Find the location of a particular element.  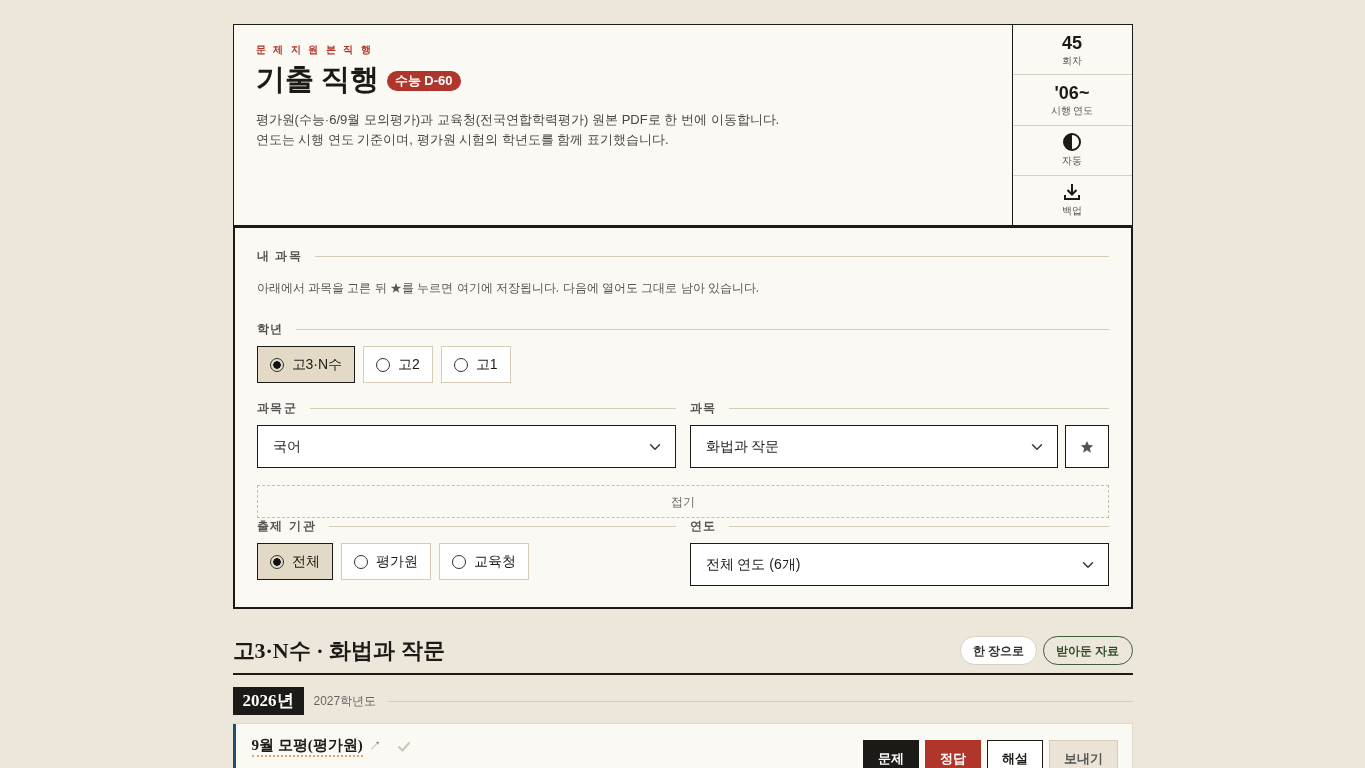

section-label: 출제 기관 is located at coordinates (286, 526).